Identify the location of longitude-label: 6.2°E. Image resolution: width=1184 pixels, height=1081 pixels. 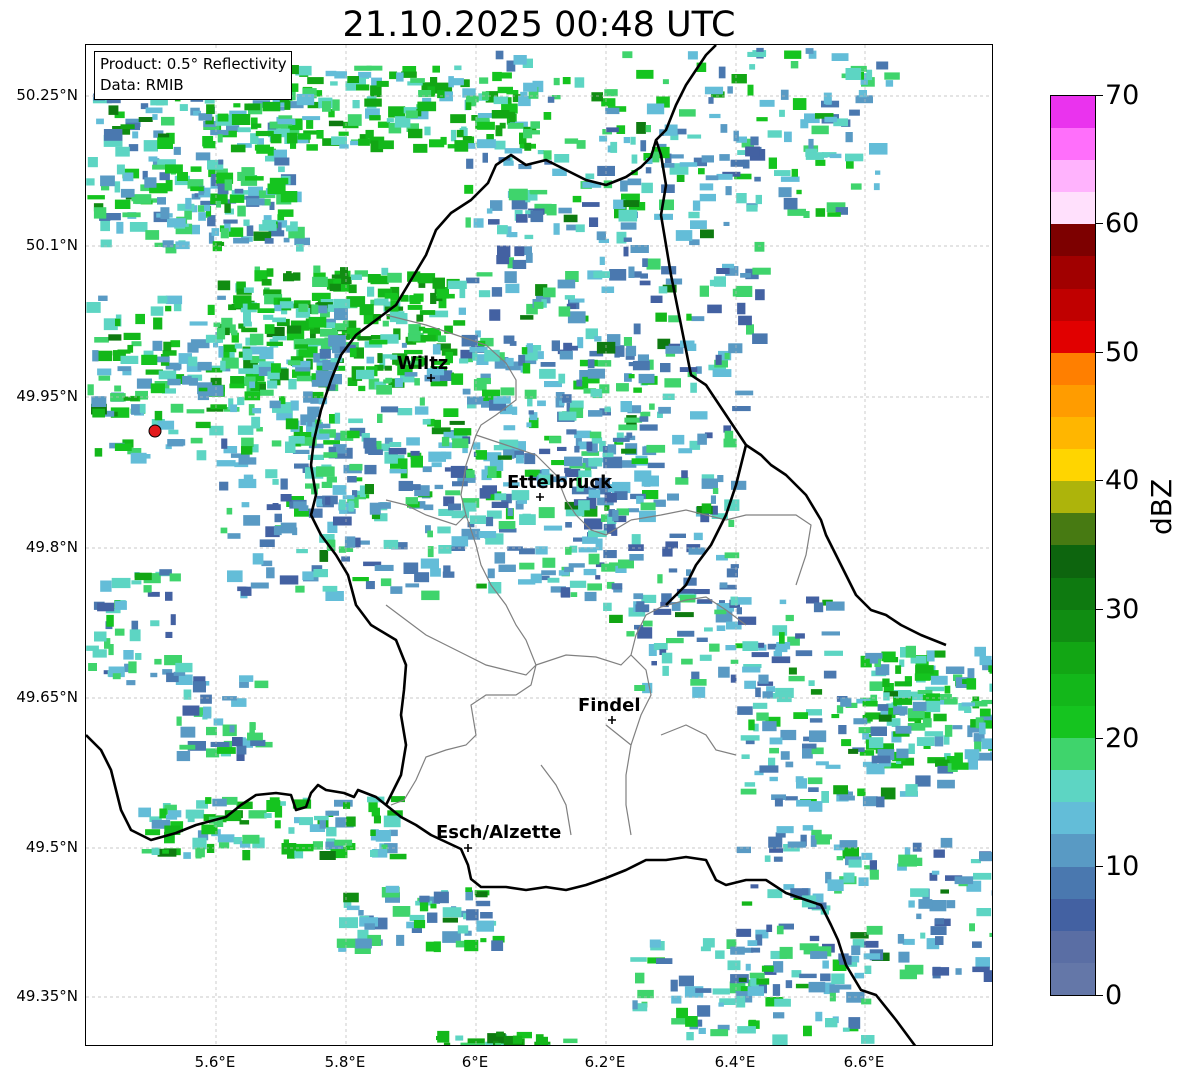
(605, 1062).